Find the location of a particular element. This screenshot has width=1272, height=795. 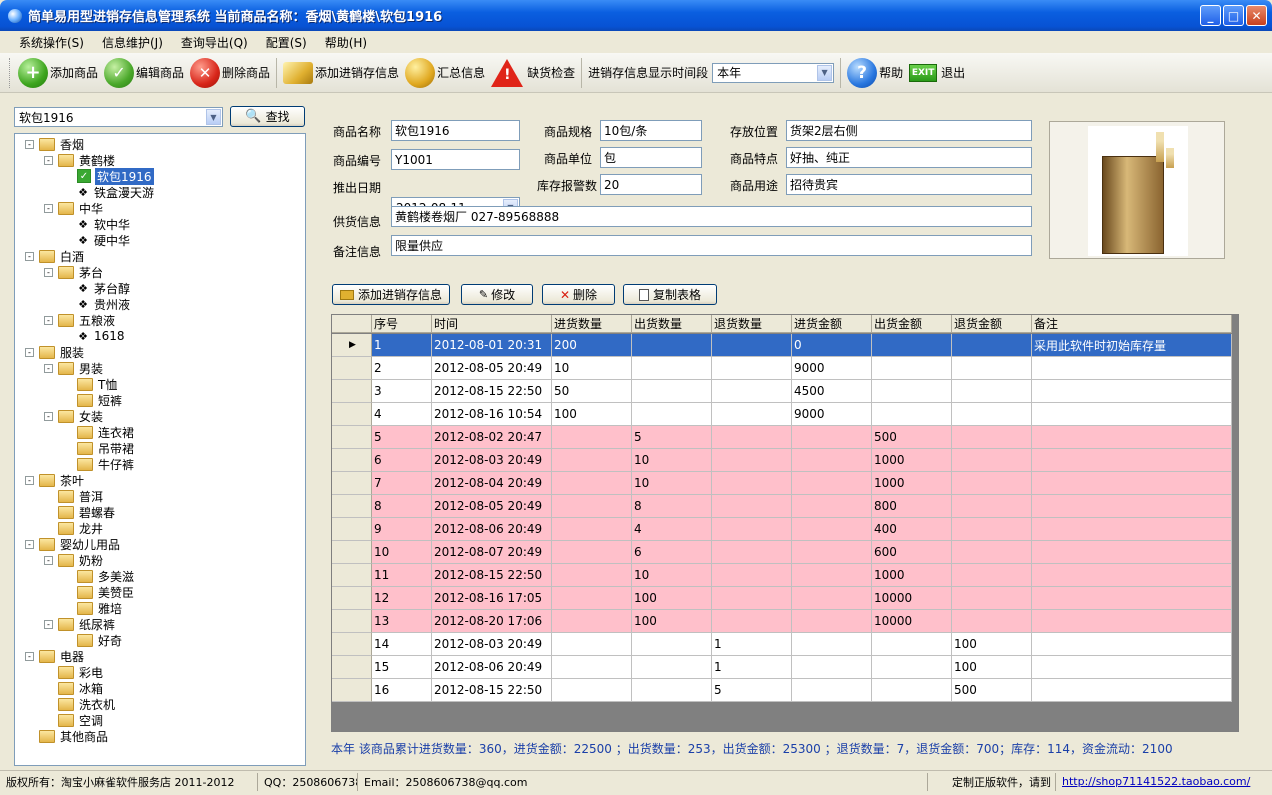

tree-node: - 服装 is located at coordinates (54, 352).